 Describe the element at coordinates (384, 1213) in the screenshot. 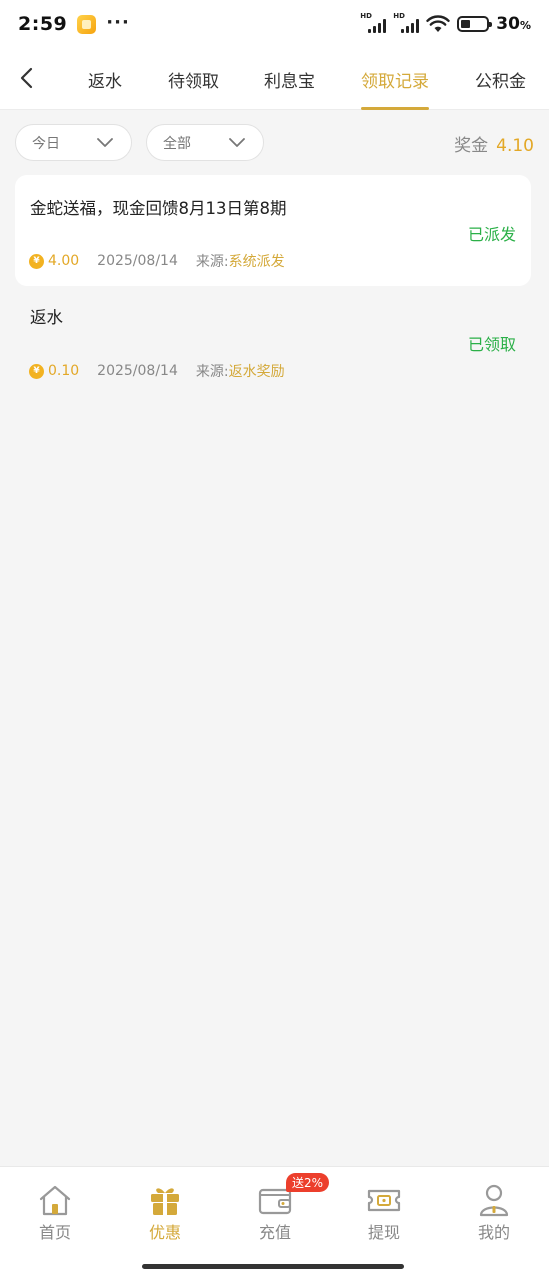

I see `bottom-nav-withdraw: 提现` at that location.